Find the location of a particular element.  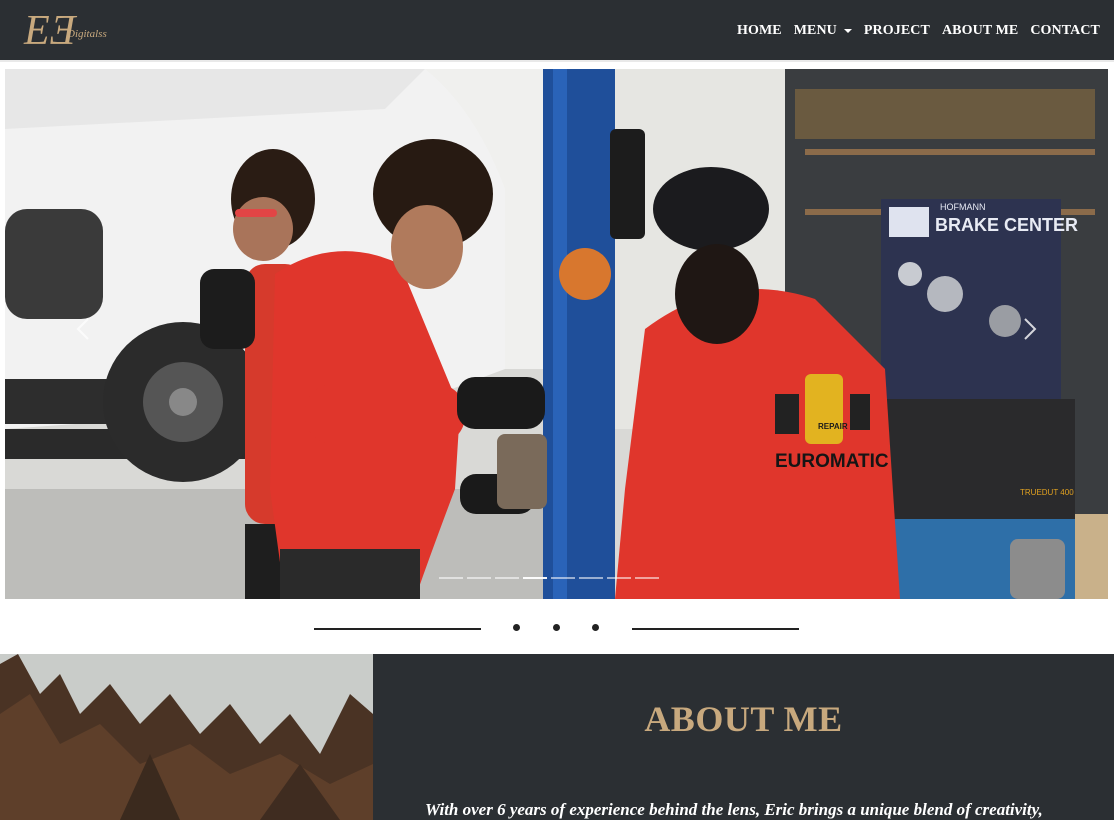

nav-home: HOME is located at coordinates (759, 31).